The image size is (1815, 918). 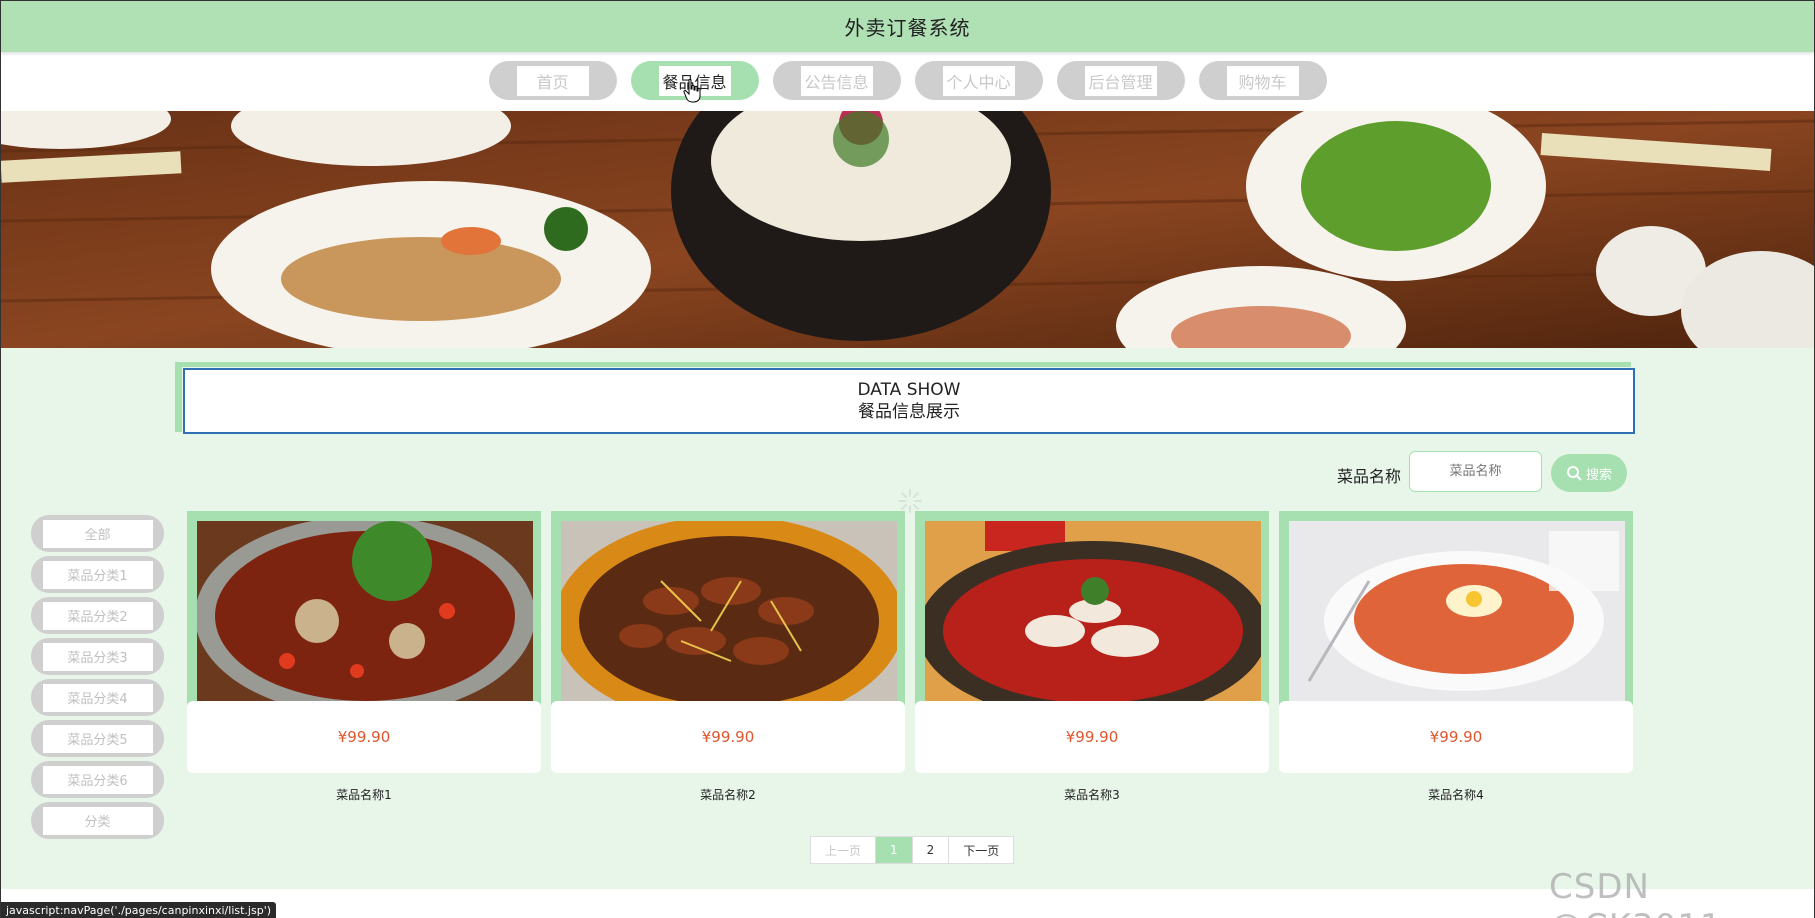 I want to click on nav-item-admin: 后台管理, so click(x=1120, y=80).